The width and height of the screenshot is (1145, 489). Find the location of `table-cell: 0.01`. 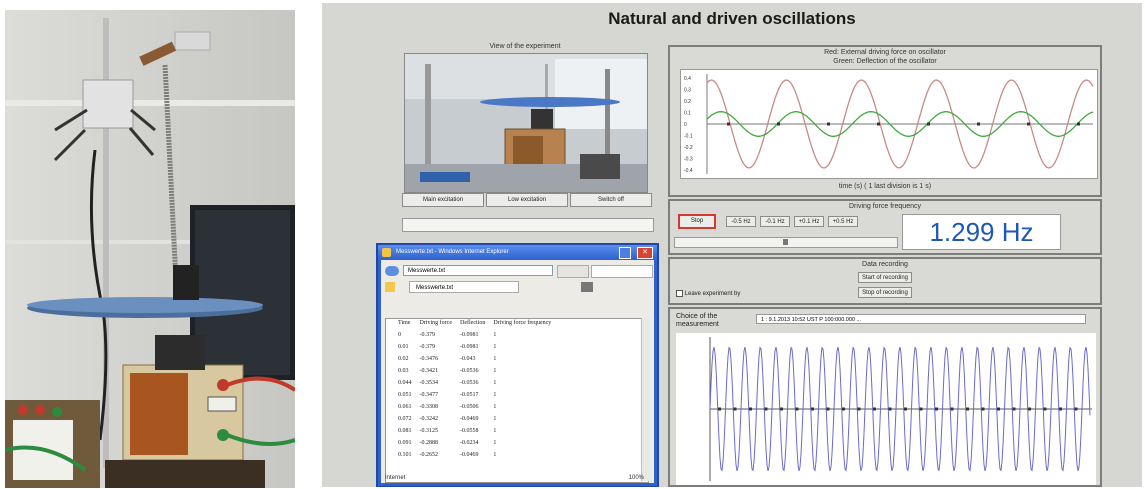

table-cell: 0.01 is located at coordinates (403, 347).